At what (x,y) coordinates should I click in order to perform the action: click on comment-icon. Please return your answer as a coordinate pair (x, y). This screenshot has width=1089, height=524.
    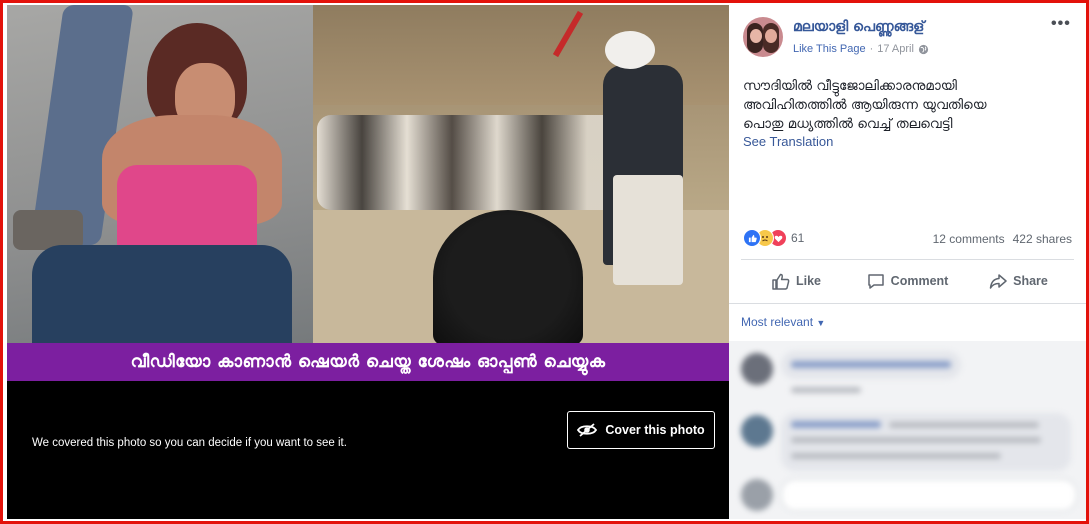
    Looking at the image, I should click on (875, 281).